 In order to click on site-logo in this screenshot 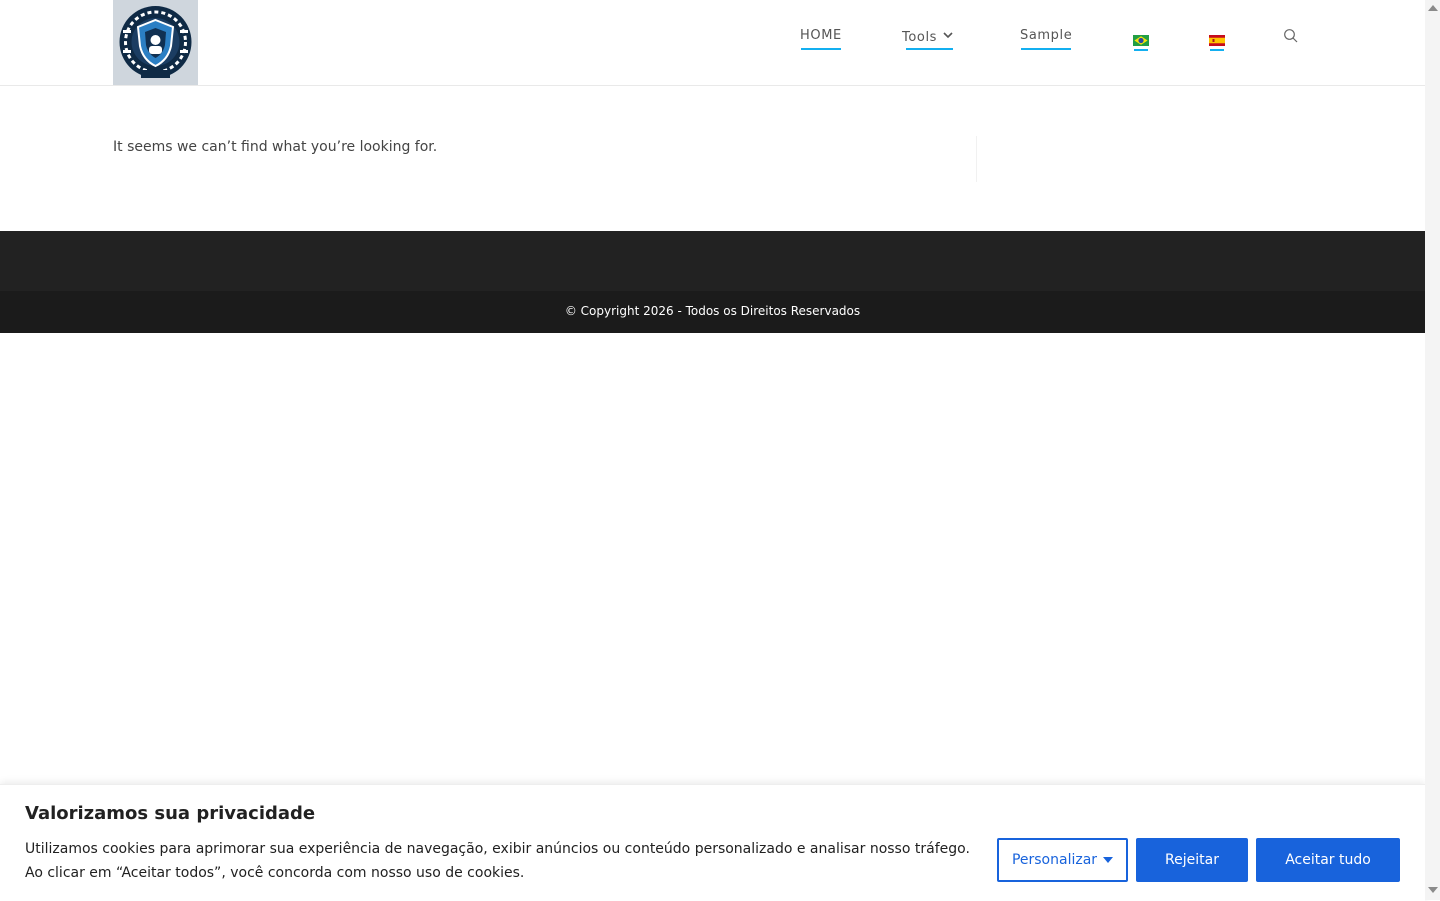, I will do `click(155, 42)`.